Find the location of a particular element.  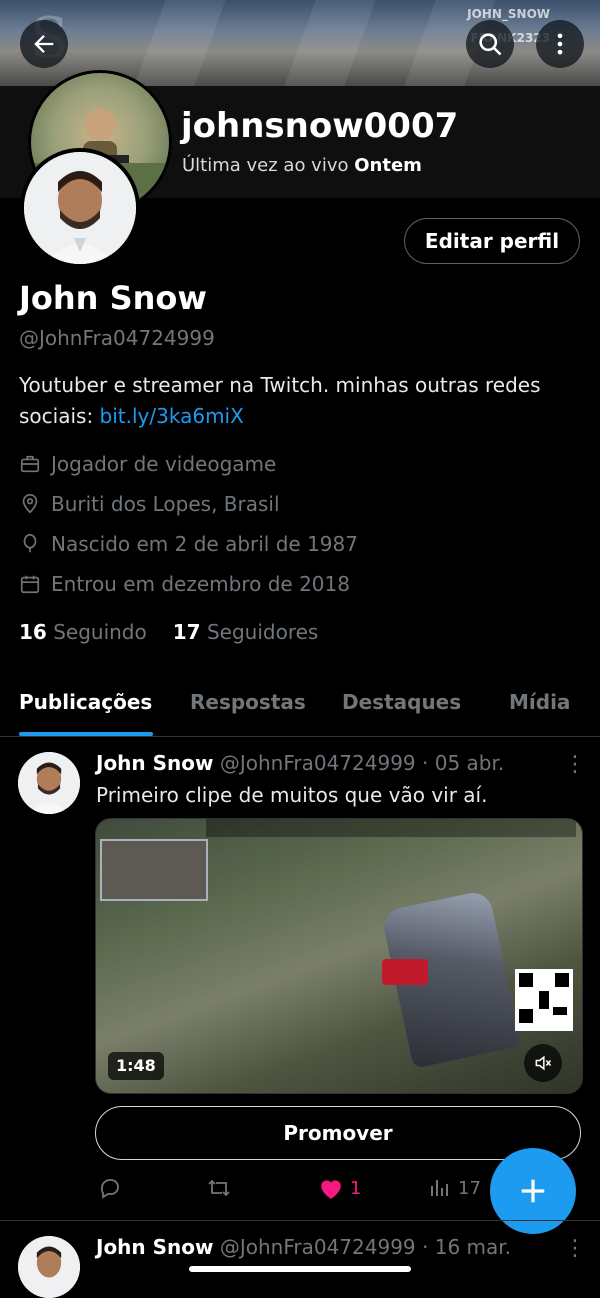

display-name: John Snow is located at coordinates (113, 298).